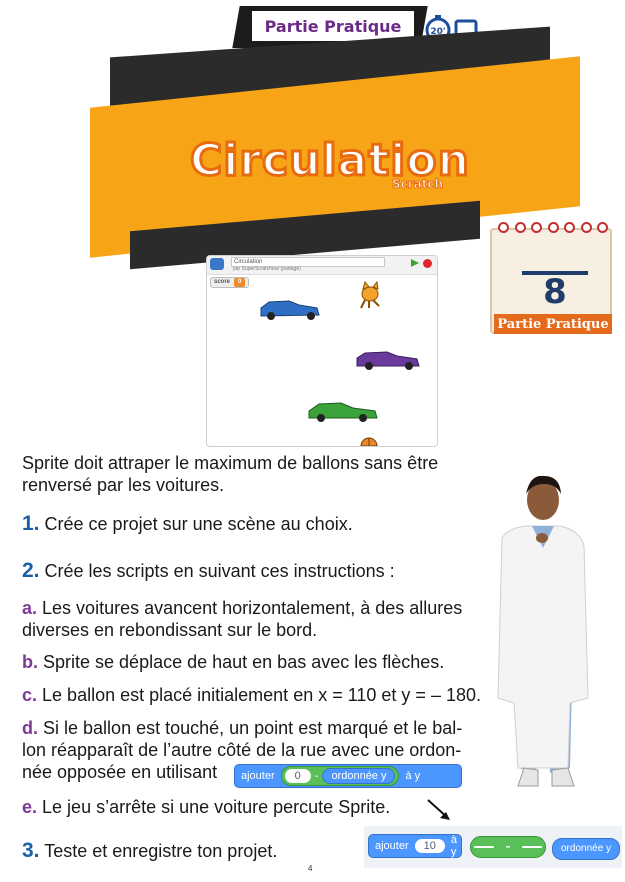  Describe the element at coordinates (484, 847) in the screenshot. I see `operator-left-input` at that location.